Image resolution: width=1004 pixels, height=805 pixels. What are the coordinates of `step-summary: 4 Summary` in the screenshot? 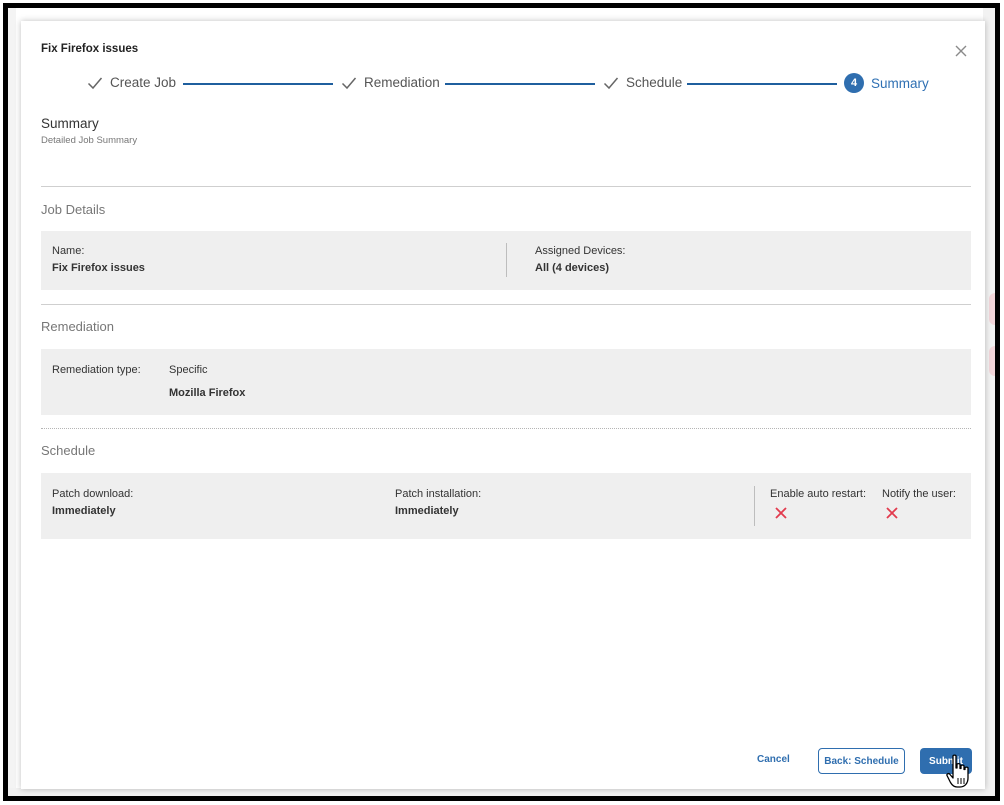 It's located at (886, 83).